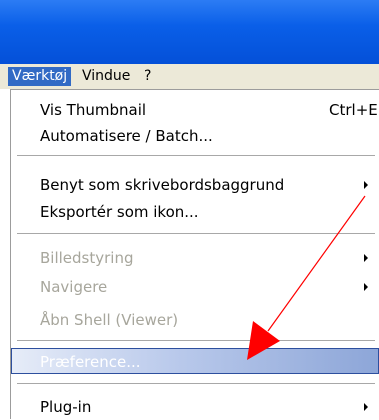 The width and height of the screenshot is (379, 420). I want to click on menu-item-label: Billedstyring, so click(87, 258).